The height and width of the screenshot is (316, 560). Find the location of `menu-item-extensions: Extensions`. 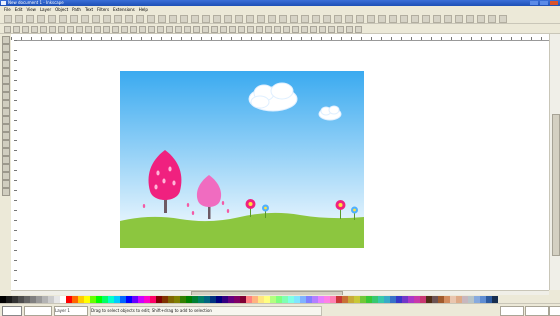

menu-item-extensions: Extensions is located at coordinates (124, 9).